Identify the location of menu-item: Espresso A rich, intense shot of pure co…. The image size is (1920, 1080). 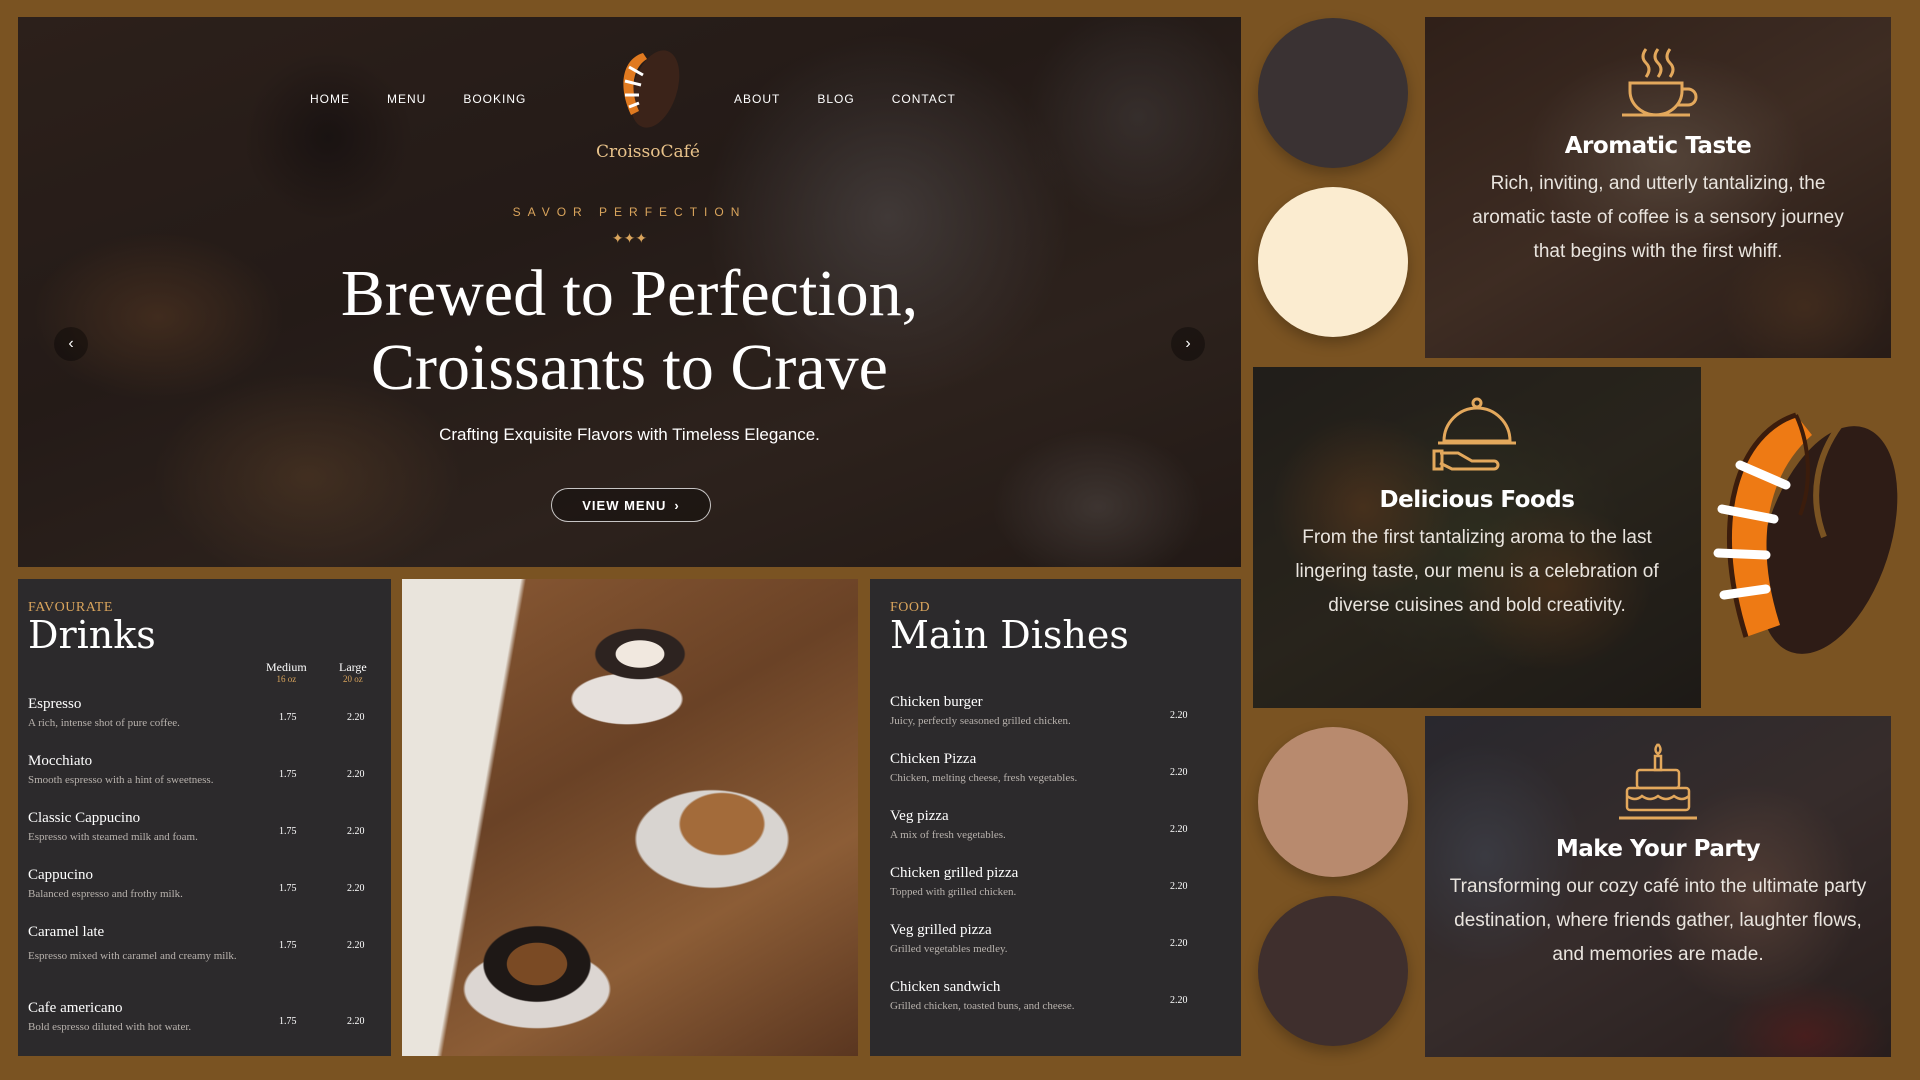
(205, 713).